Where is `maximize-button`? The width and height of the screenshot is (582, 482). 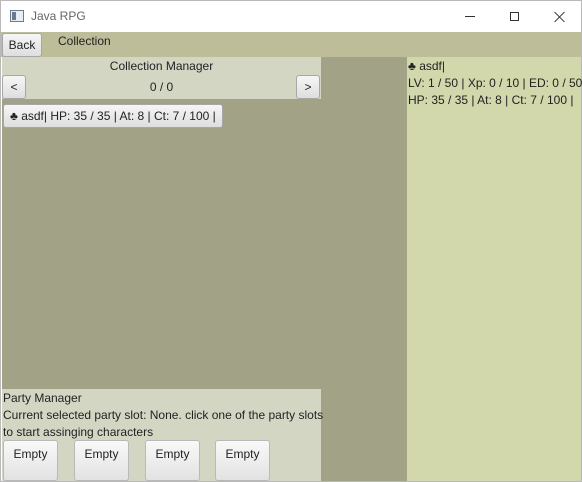 maximize-button is located at coordinates (514, 16).